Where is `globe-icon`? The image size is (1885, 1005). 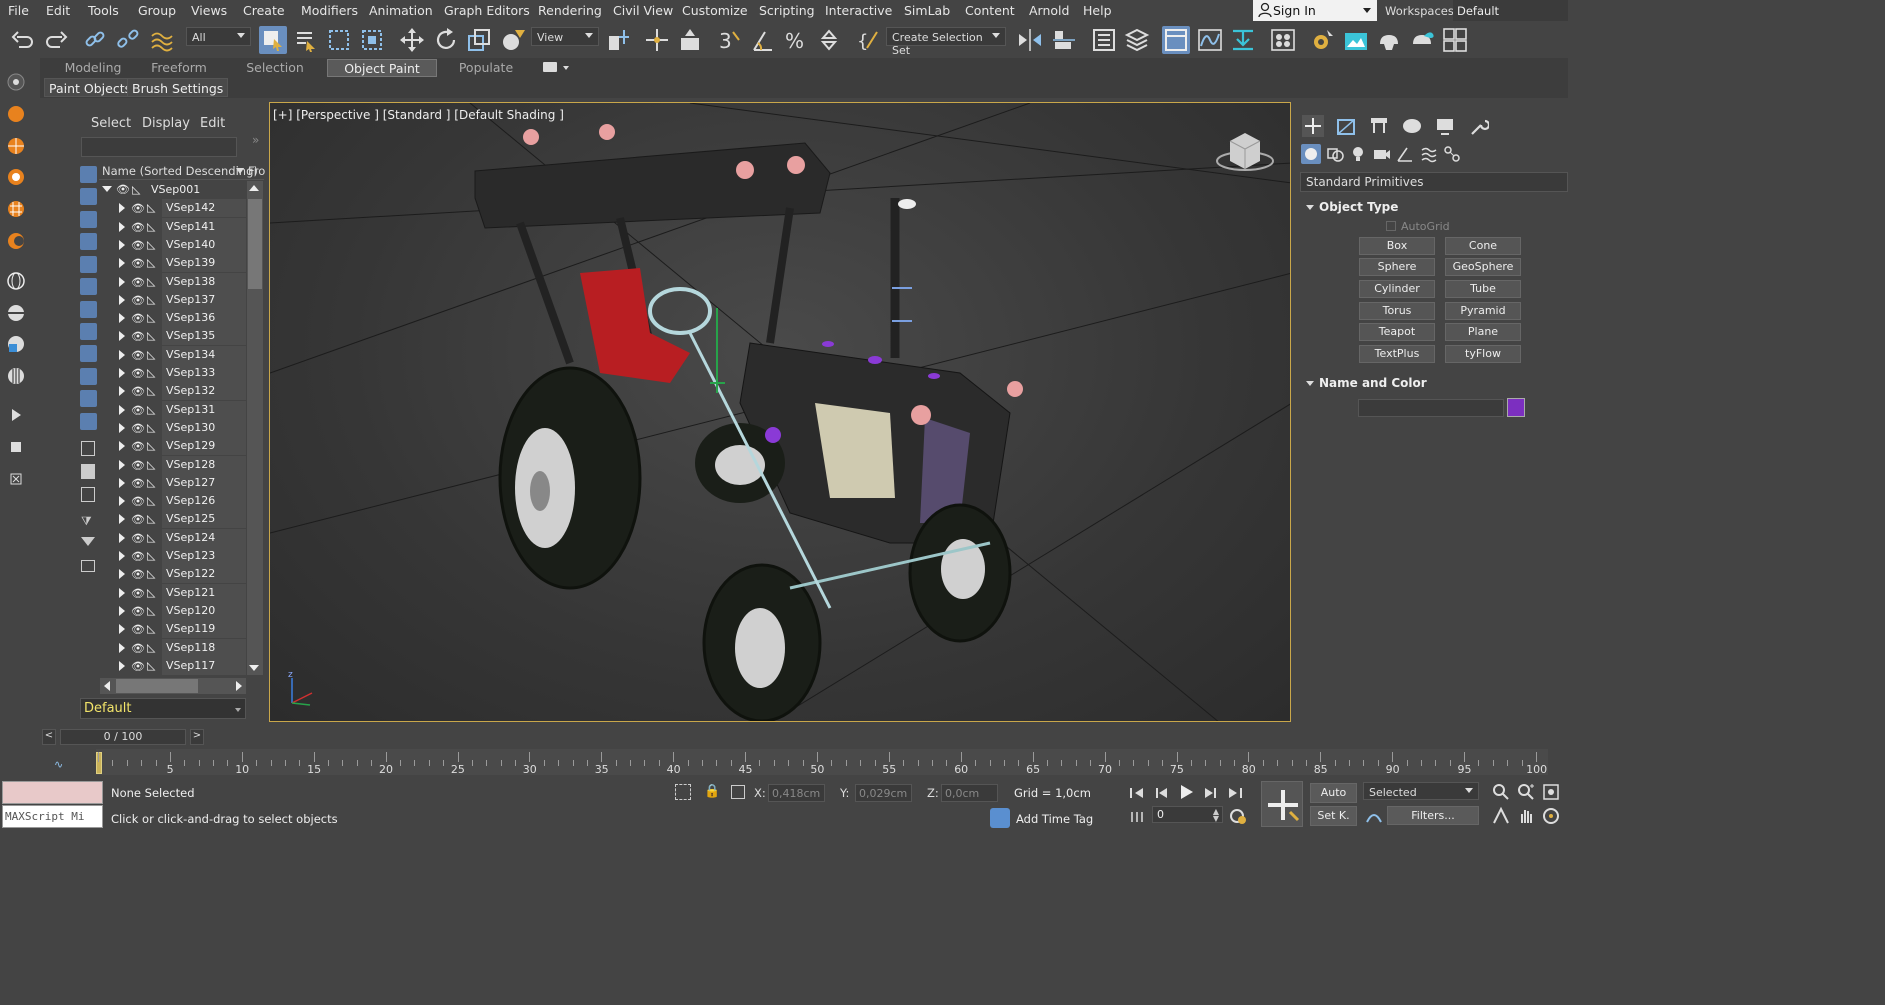
globe-icon is located at coordinates (16, 146).